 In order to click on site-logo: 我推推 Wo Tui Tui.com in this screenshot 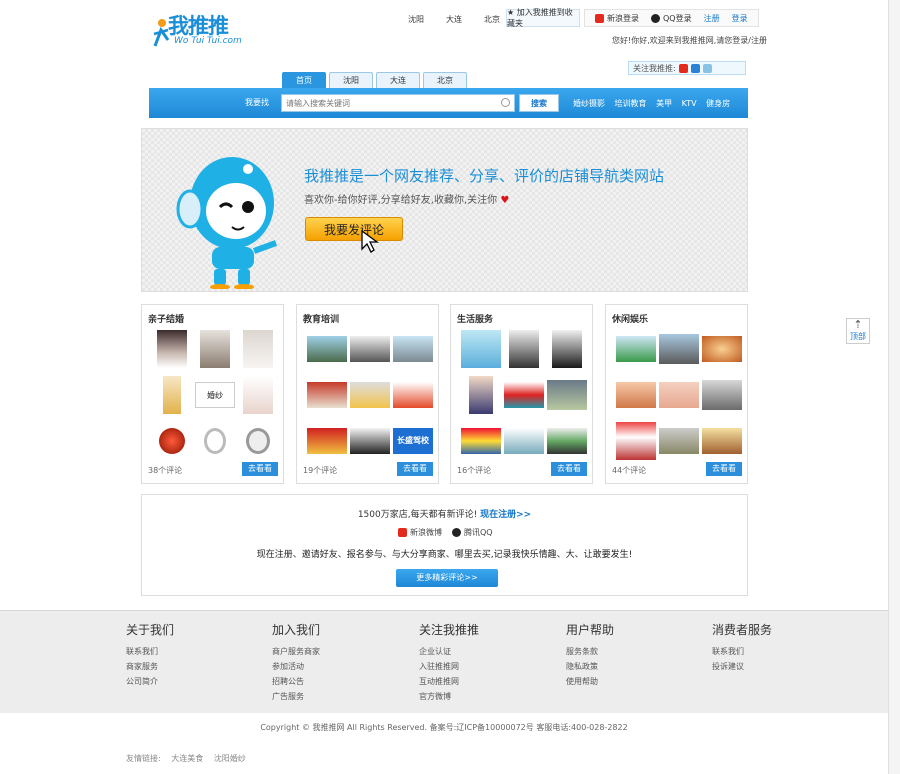, I will do `click(202, 31)`.